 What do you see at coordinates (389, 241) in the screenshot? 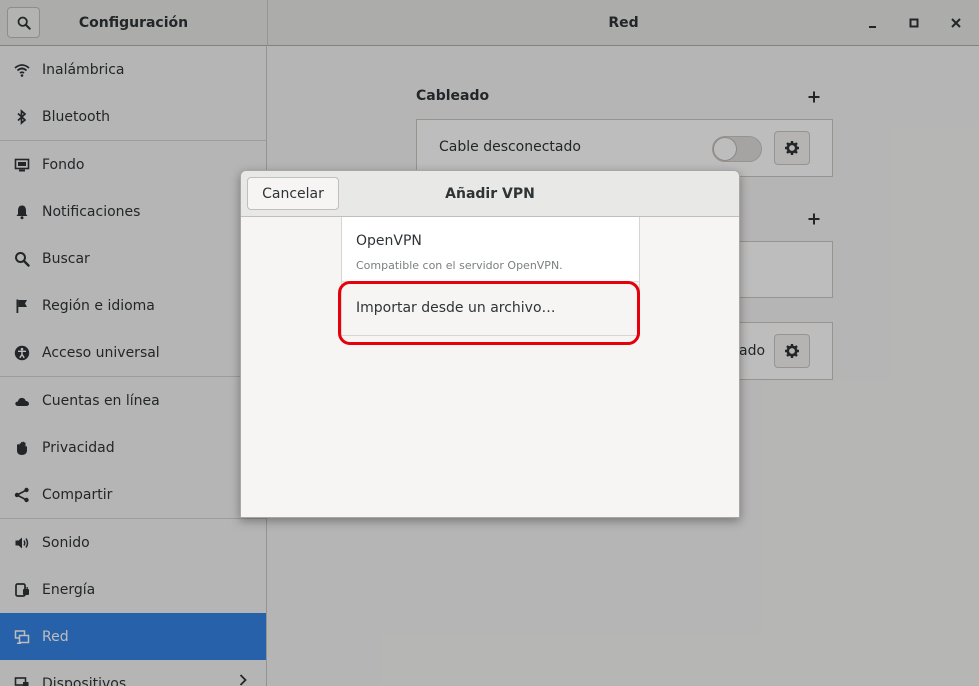
I see `option-name: OpenVPN` at bounding box center [389, 241].